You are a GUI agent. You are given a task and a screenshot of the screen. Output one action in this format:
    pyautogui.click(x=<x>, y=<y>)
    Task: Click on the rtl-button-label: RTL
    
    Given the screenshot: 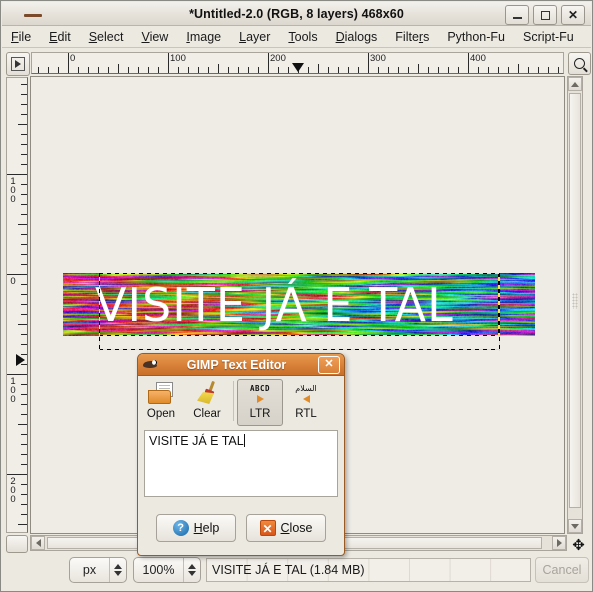 What is the action you would take?
    pyautogui.click(x=306, y=414)
    